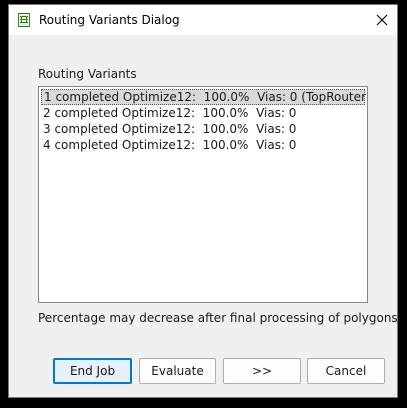 This screenshot has height=408, width=407. I want to click on title-bar: Routing Variants Dialog, so click(203, 20).